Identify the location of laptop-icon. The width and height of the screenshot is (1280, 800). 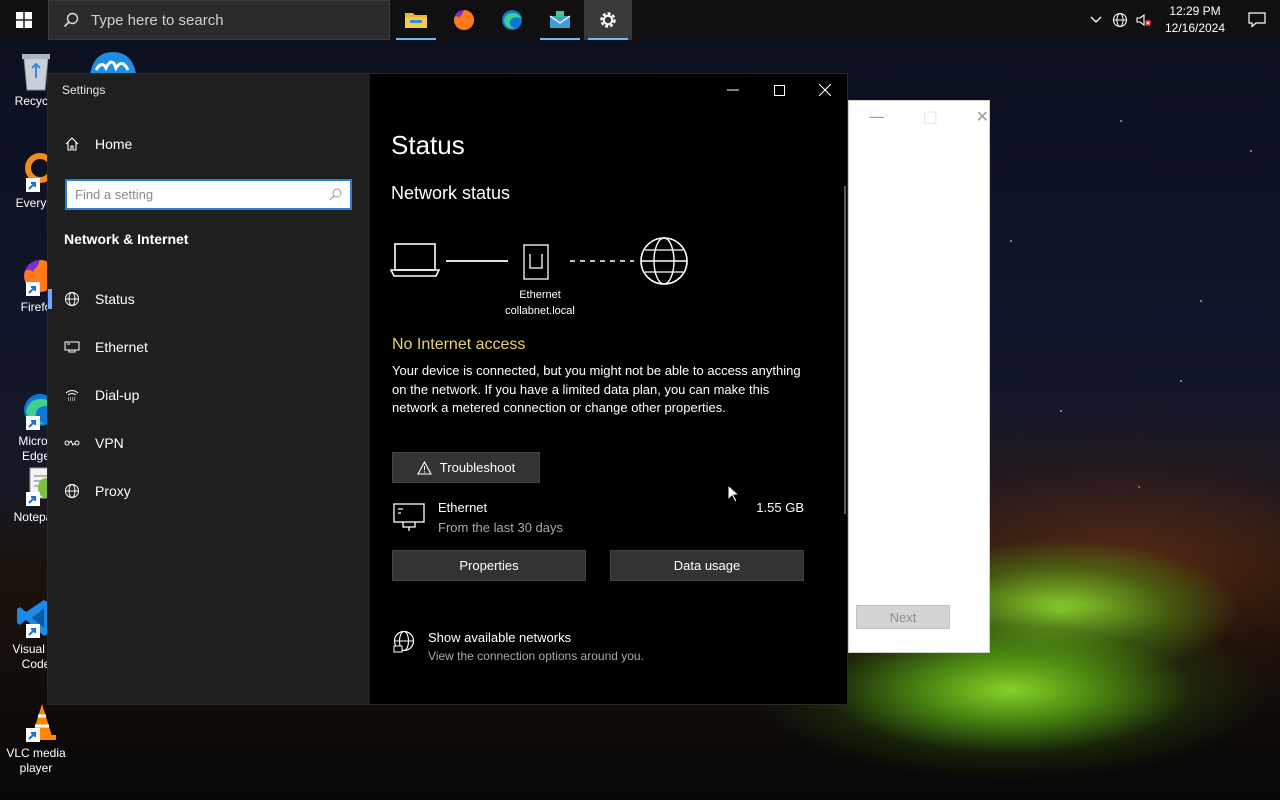
(415, 260).